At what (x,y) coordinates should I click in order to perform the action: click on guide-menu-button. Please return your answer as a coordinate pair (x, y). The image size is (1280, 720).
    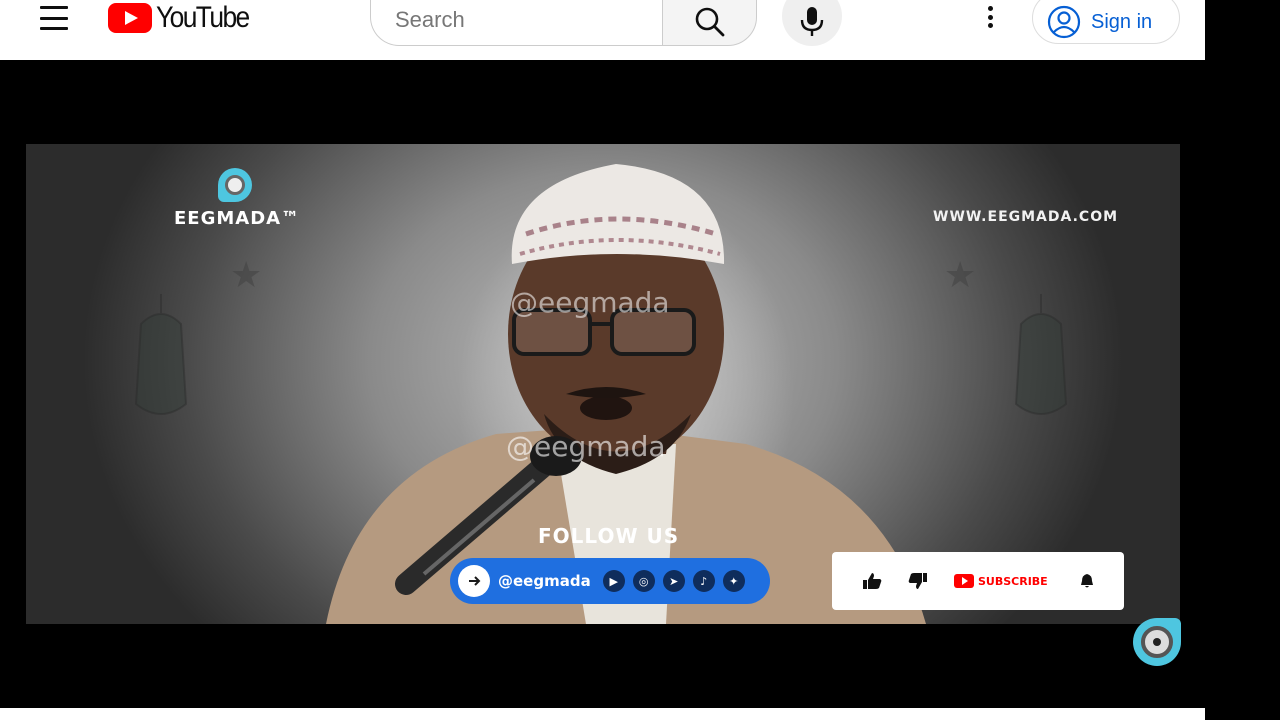
    Looking at the image, I should click on (54, 18).